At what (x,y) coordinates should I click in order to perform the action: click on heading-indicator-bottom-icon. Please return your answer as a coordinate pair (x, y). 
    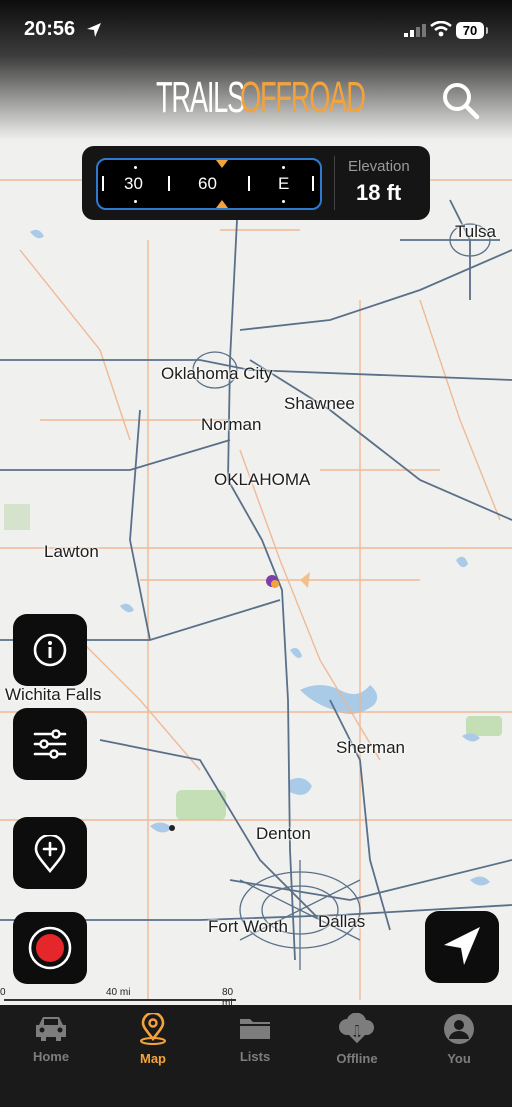
    Looking at the image, I should click on (222, 204).